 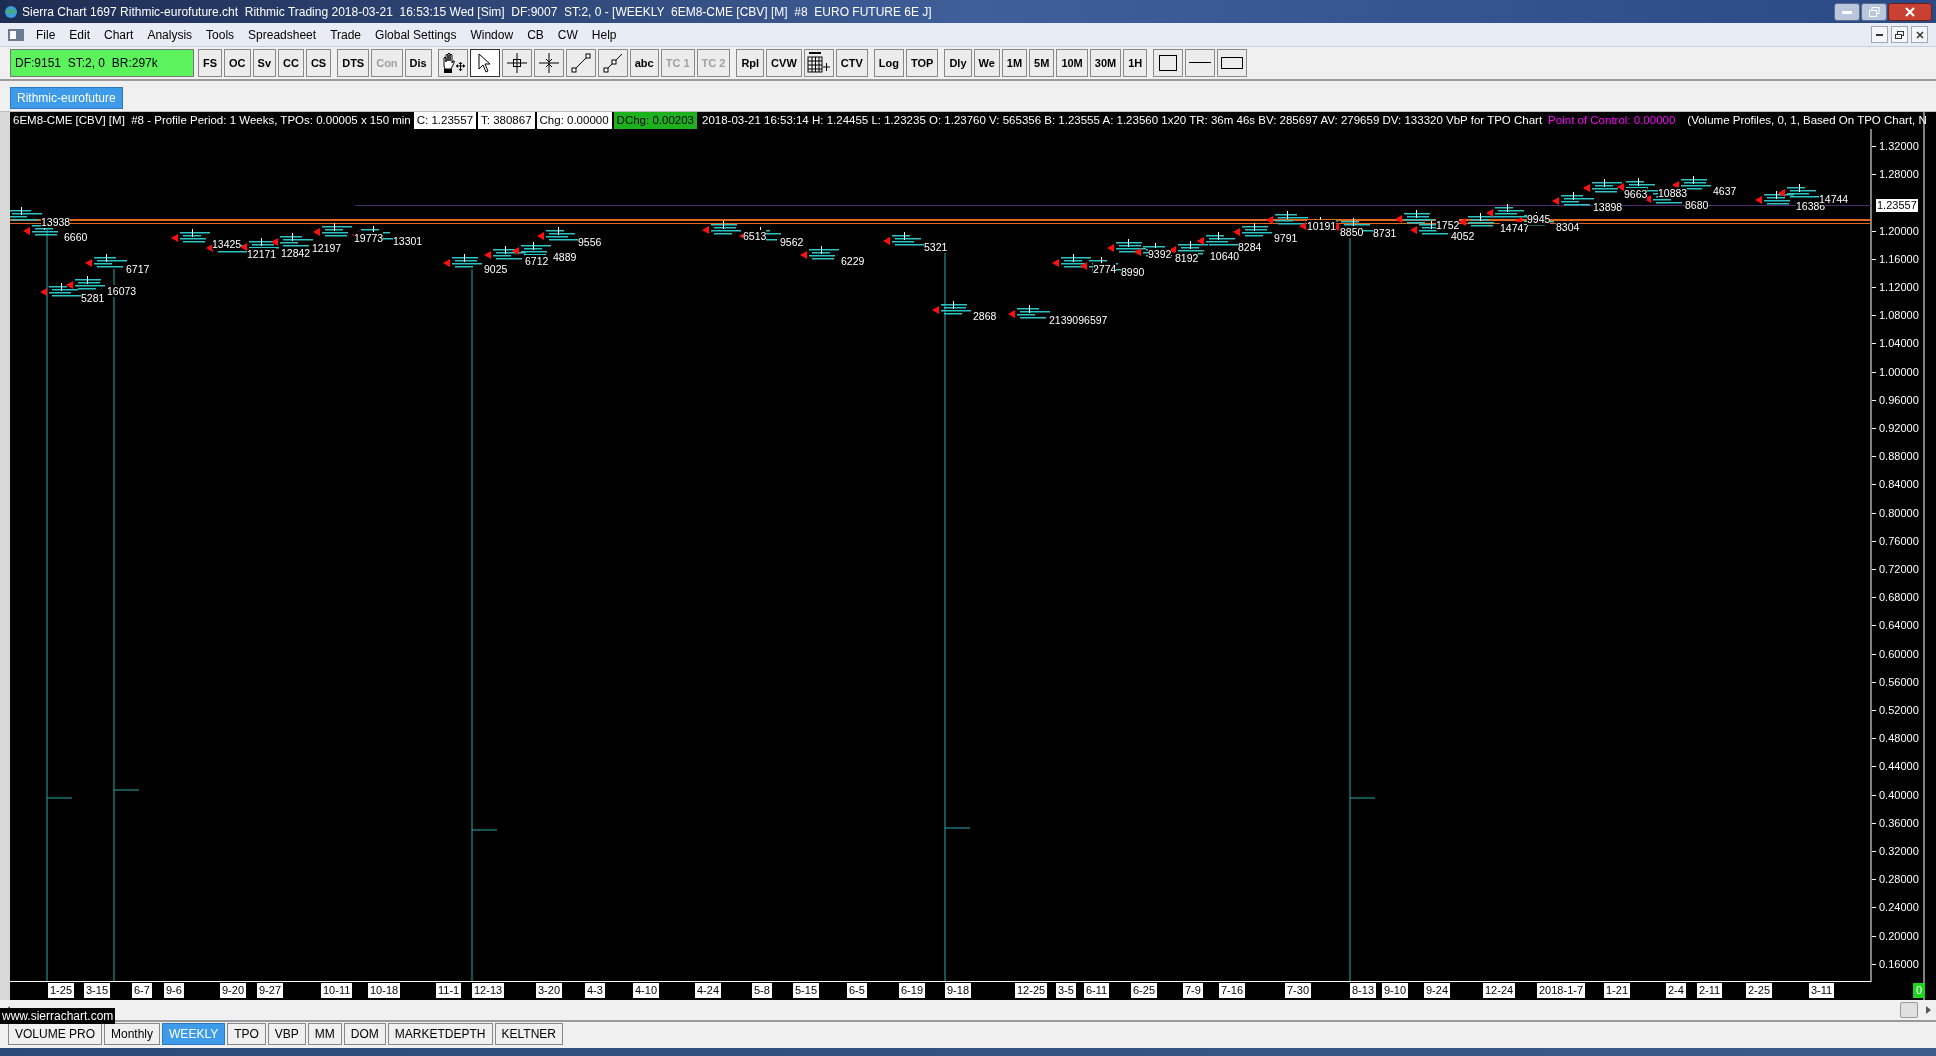 I want to click on volume-label: 9663, so click(x=1636, y=194).